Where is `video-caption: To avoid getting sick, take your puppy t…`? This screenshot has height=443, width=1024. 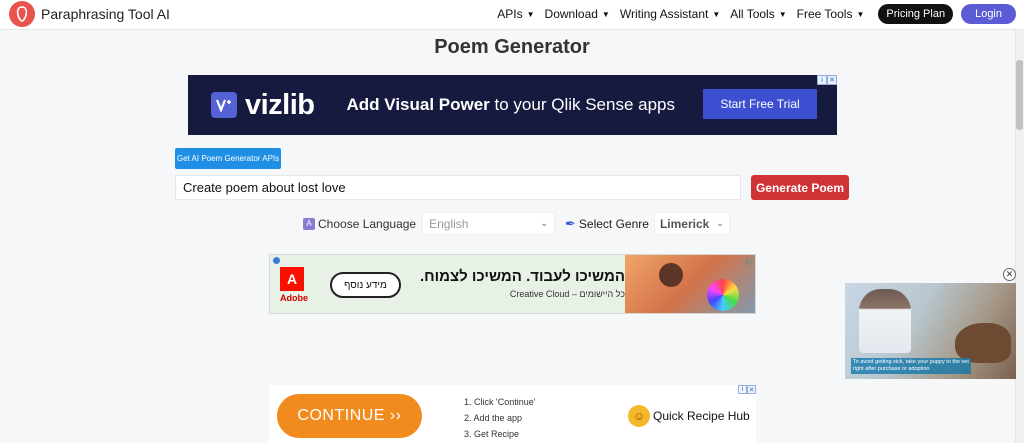
video-caption: To avoid getting sick, take your puppy t… is located at coordinates (911, 366).